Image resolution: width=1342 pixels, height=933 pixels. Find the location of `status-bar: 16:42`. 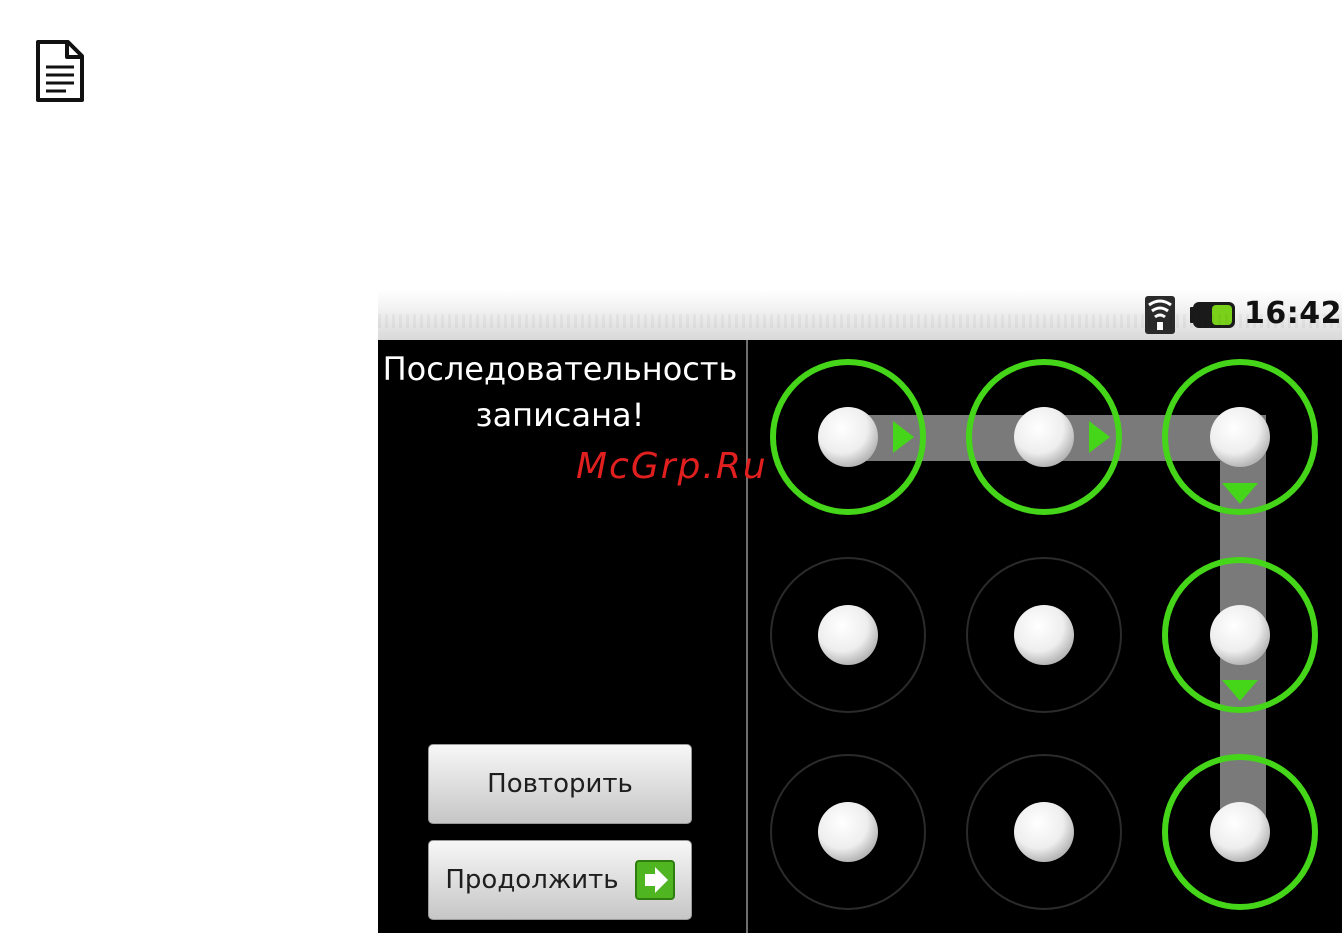

status-bar: 16:42 is located at coordinates (860, 315).